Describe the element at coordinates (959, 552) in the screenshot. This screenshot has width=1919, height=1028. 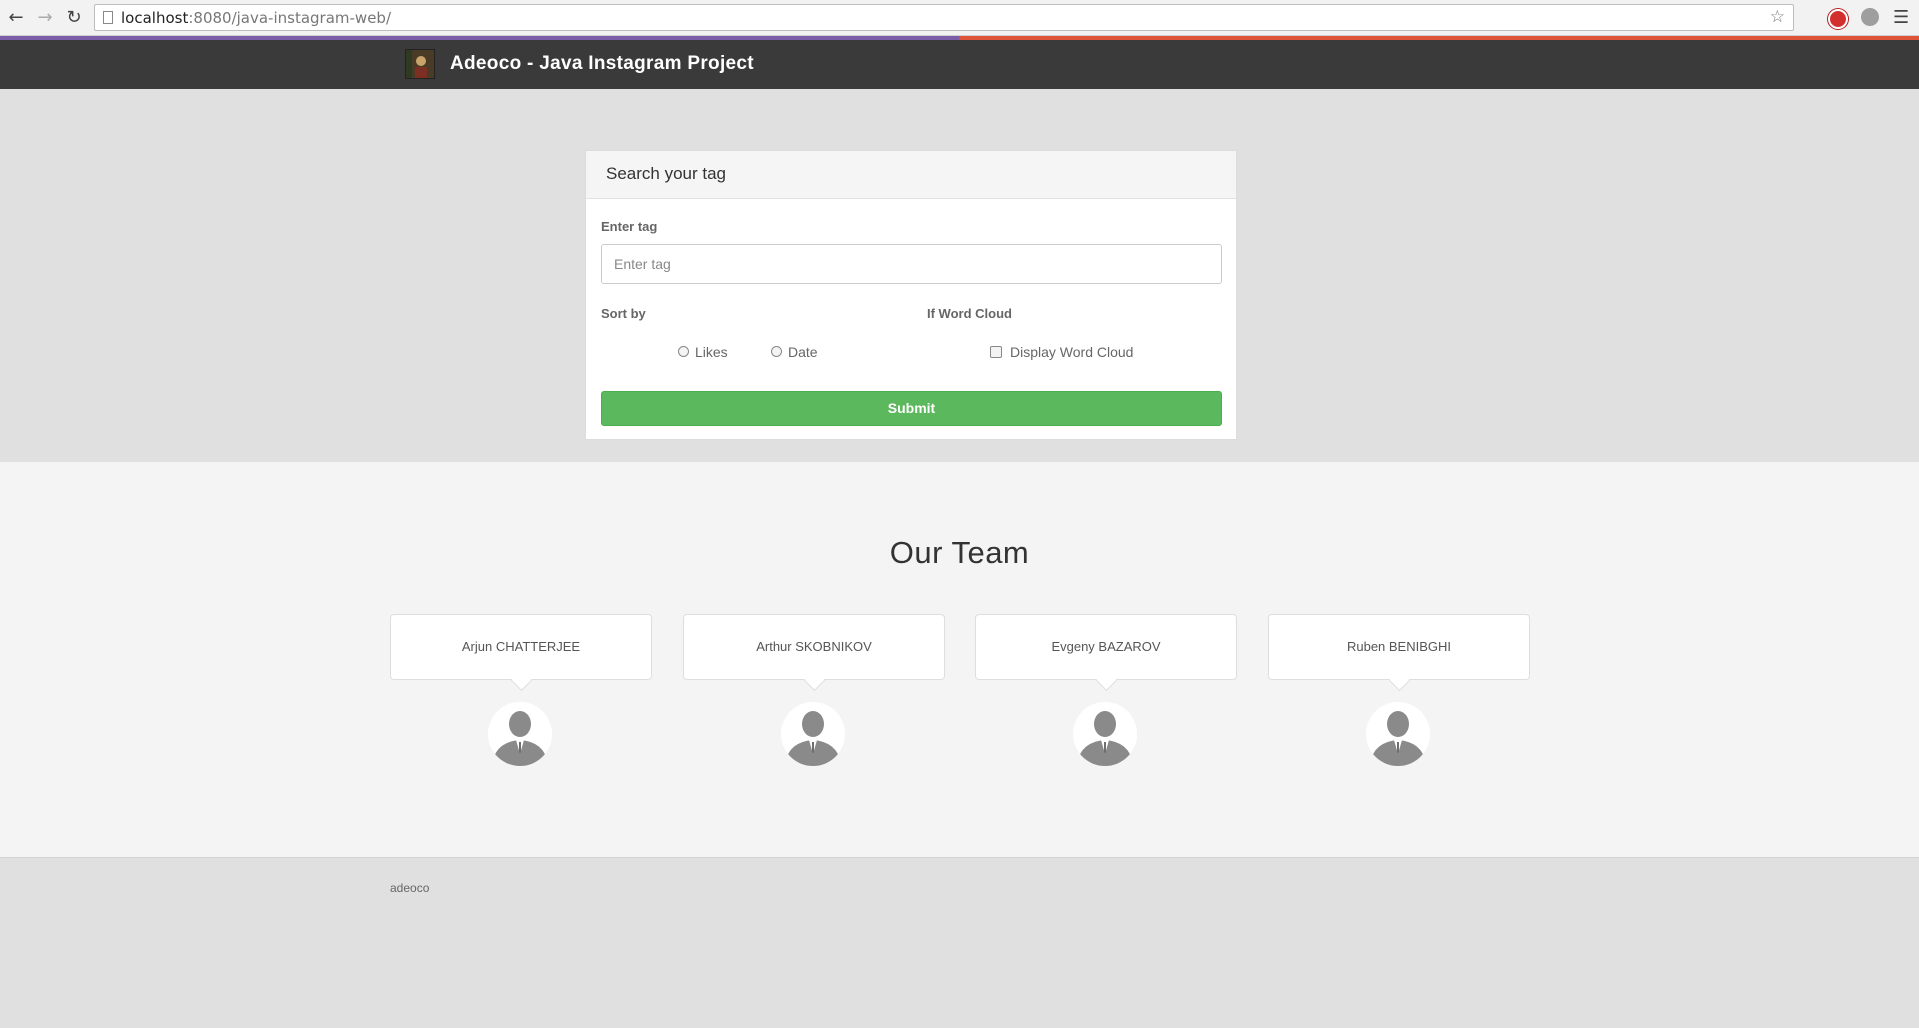
I see `team-heading: Our Team` at that location.